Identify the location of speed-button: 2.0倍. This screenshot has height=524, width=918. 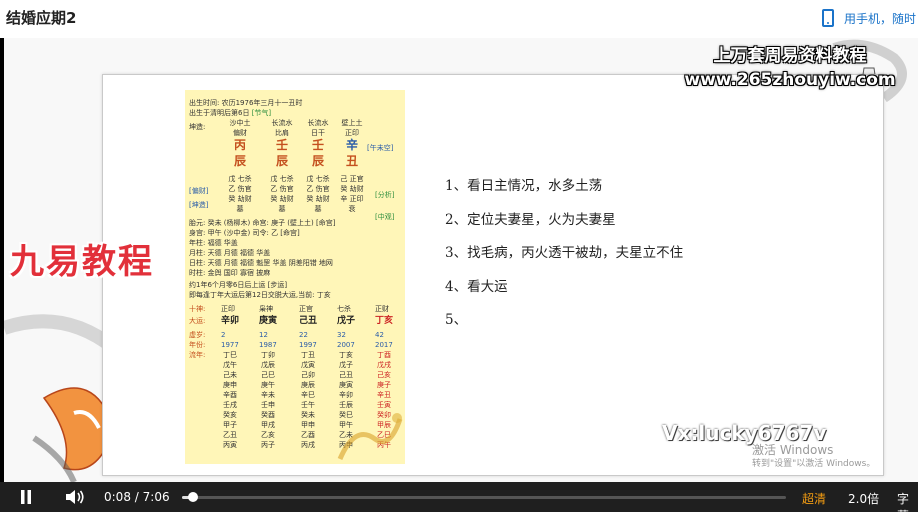
(863, 498).